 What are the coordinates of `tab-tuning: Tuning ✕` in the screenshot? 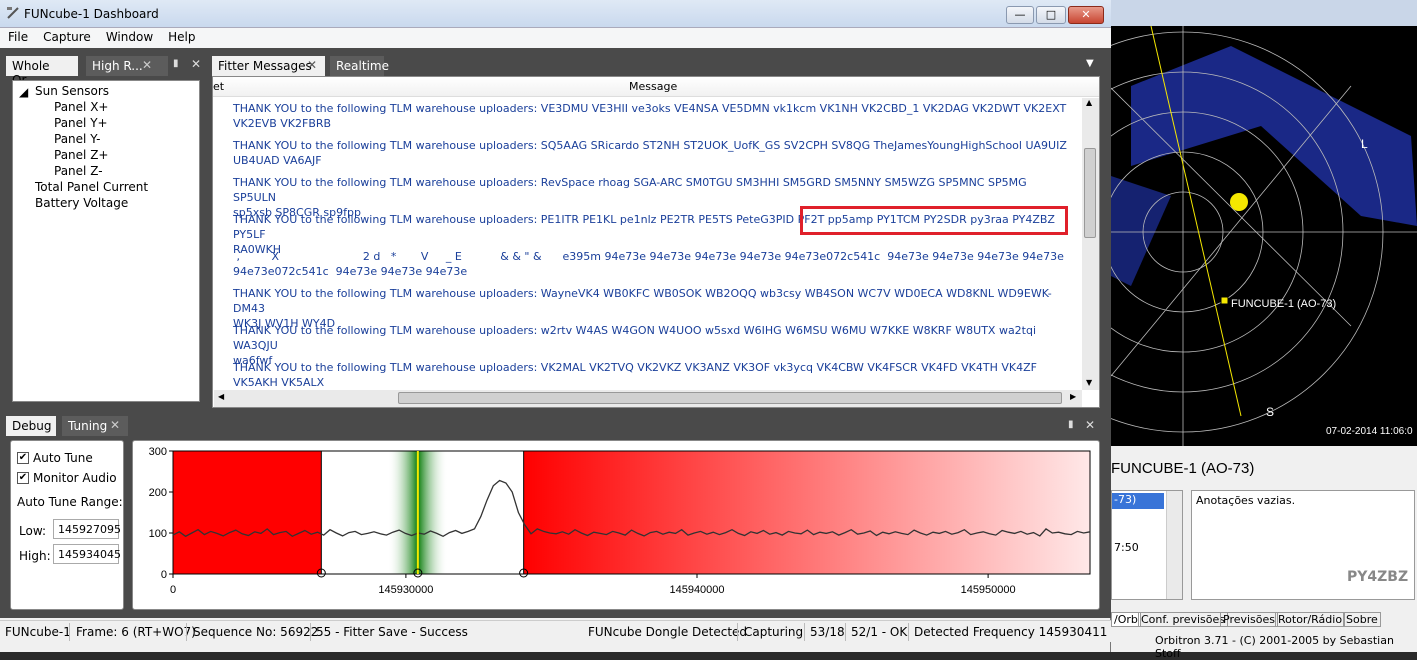 It's located at (95, 426).